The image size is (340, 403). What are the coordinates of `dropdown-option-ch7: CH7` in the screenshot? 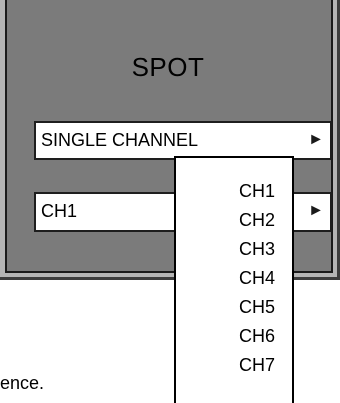 It's located at (254, 365).